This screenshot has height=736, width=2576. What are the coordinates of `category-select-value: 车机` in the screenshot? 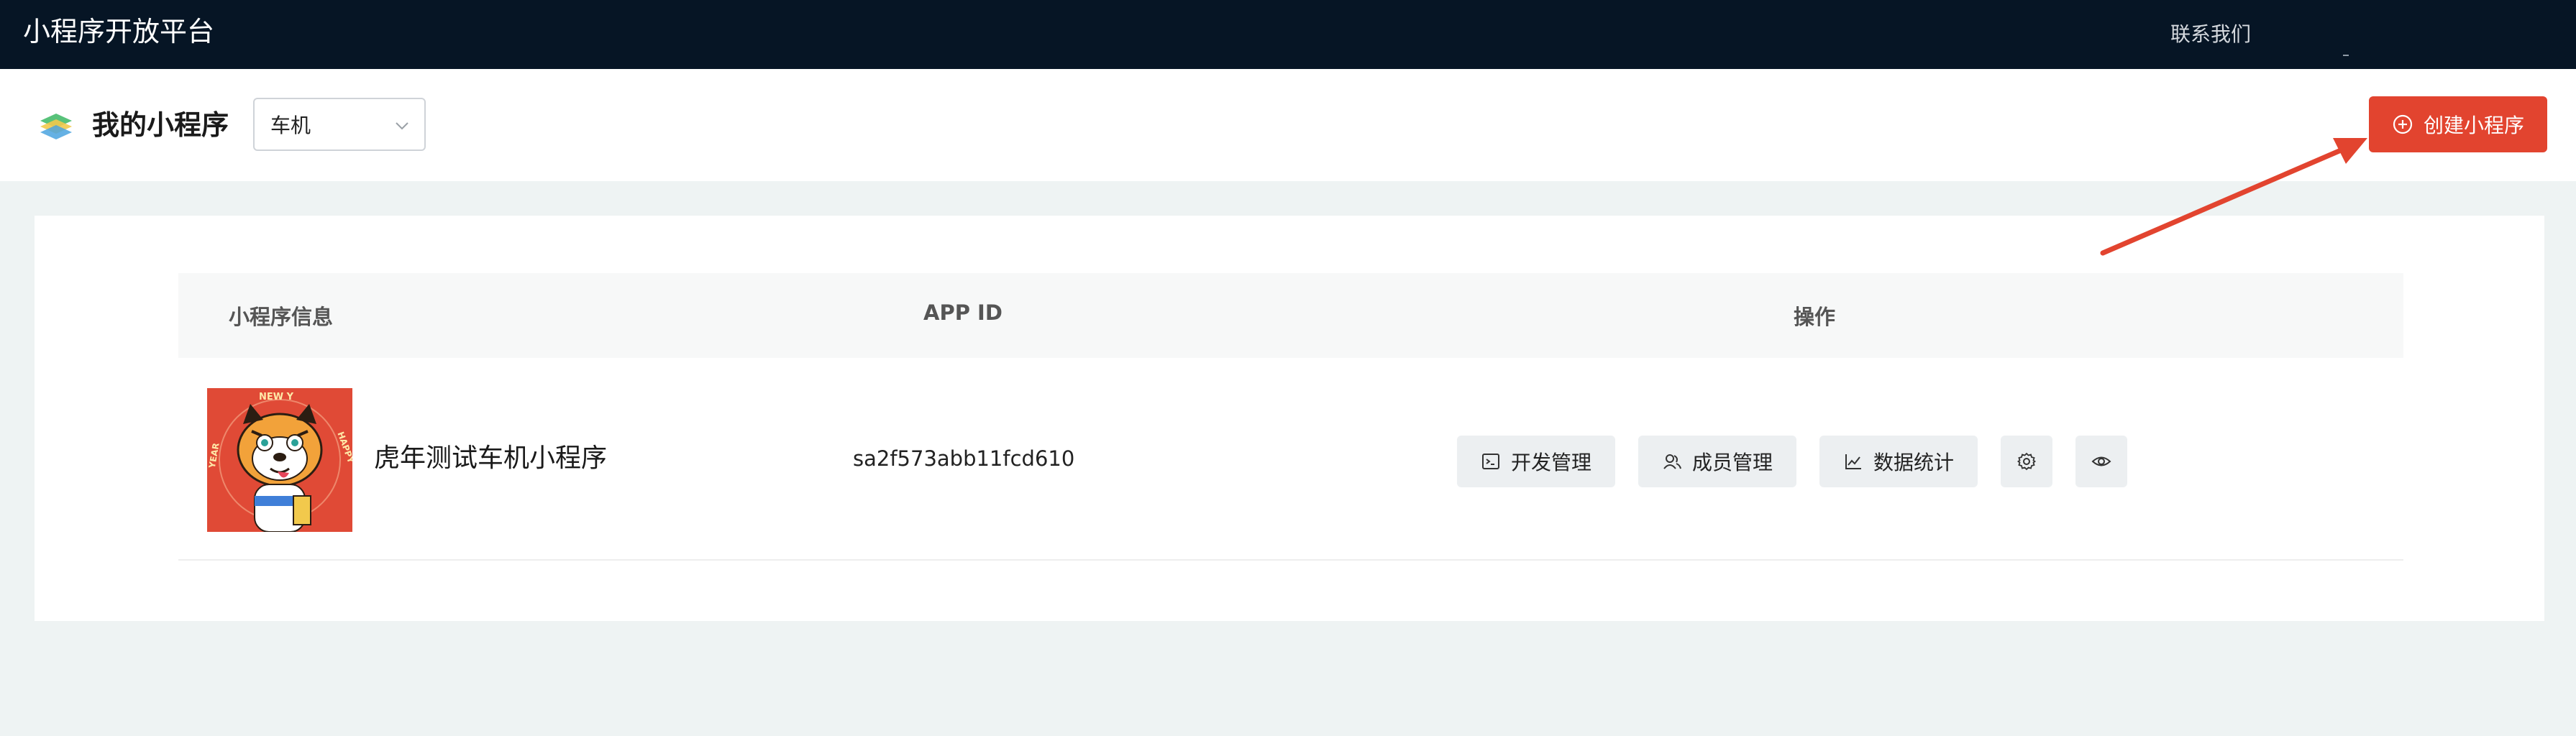 It's located at (290, 125).